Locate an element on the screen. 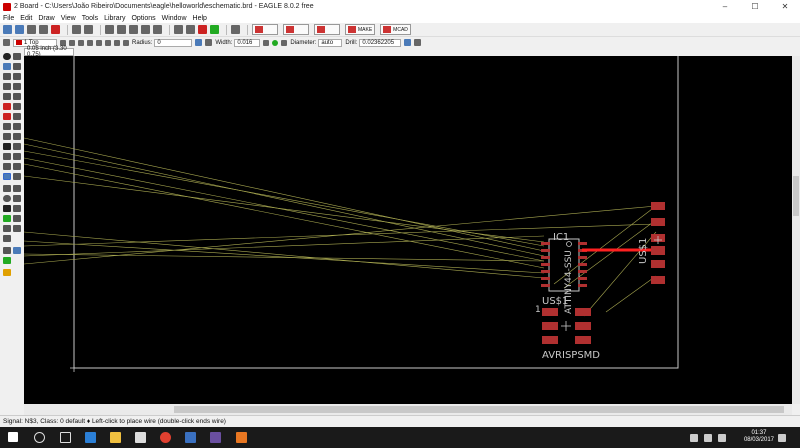 This screenshot has width=800, height=448. attribute-icon is located at coordinates (17, 228).